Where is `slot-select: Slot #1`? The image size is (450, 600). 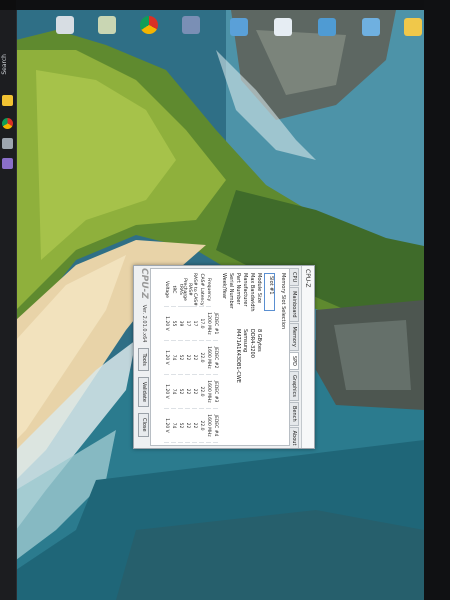 slot-select: Slot #1 is located at coordinates (269, 292).